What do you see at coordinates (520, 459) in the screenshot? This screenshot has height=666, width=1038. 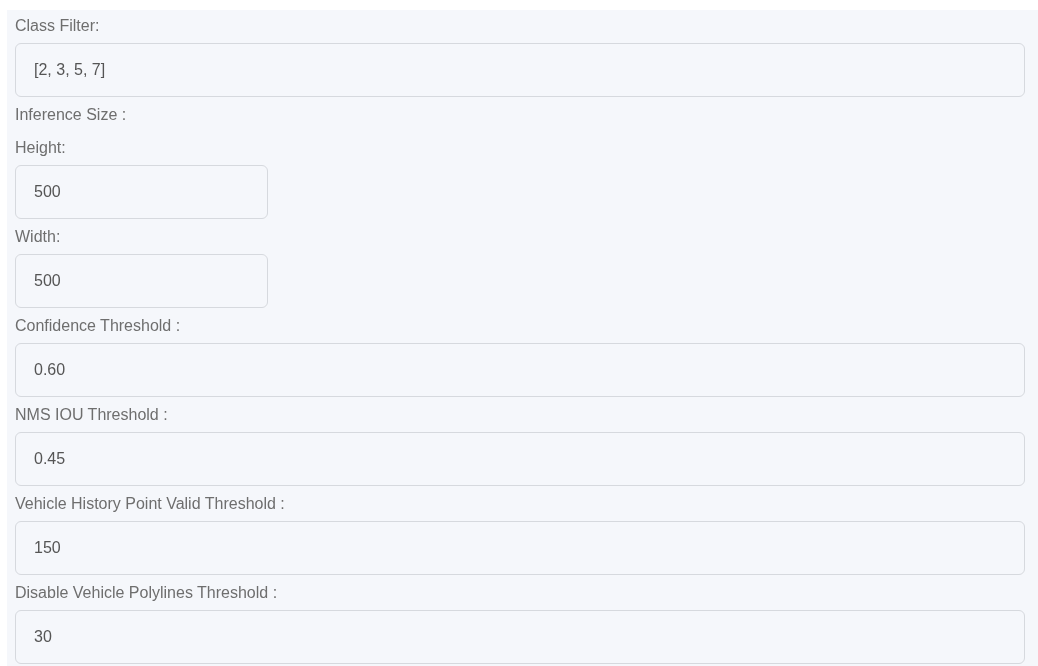 I see `input-field: 0.45` at bounding box center [520, 459].